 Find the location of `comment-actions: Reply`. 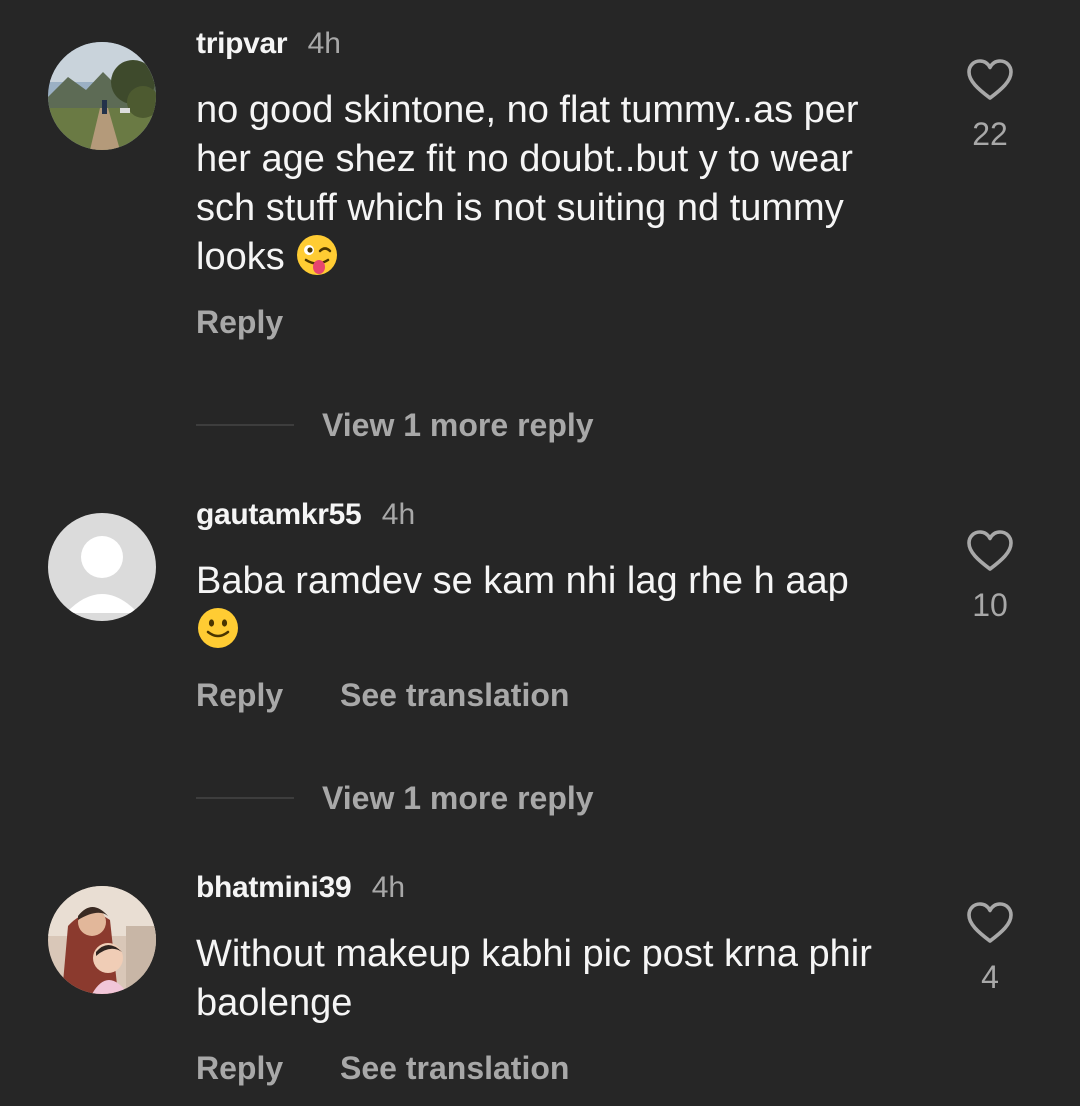

comment-actions: Reply is located at coordinates (239, 322).